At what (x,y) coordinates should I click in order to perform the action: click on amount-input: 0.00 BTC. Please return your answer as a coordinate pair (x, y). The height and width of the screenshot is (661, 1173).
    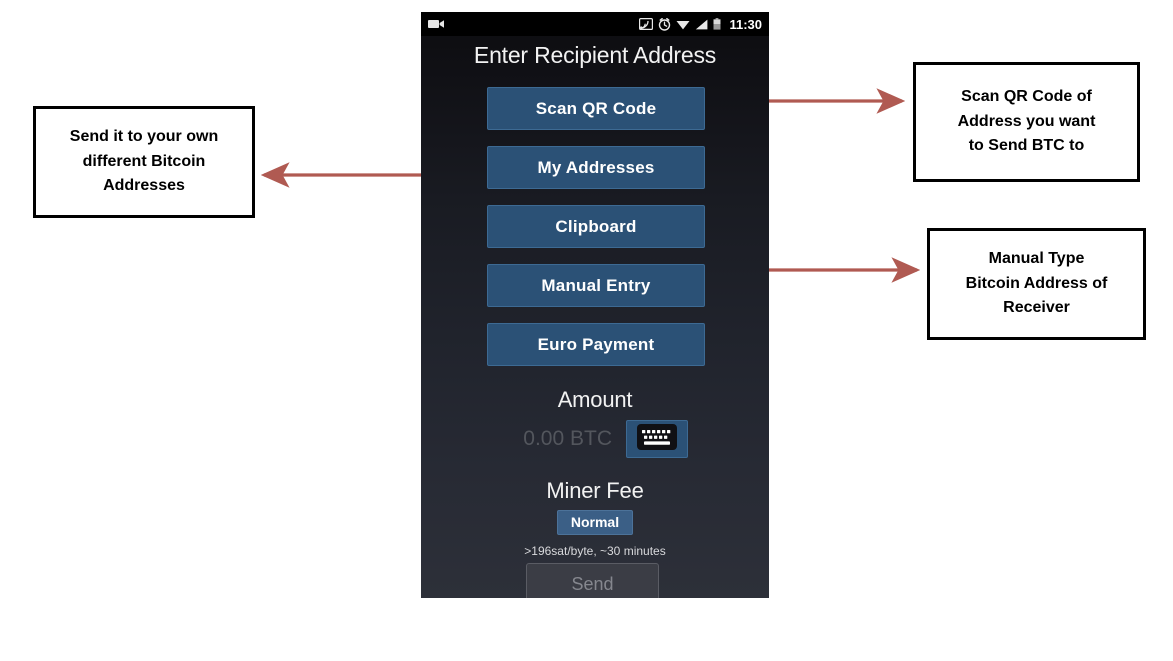
    Looking at the image, I should click on (557, 439).